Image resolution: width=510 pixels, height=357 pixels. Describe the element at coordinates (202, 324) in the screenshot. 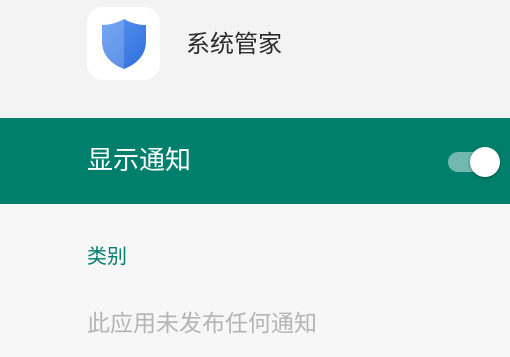

I see `no-notifications-message: 此应用未发布任何通知` at that location.